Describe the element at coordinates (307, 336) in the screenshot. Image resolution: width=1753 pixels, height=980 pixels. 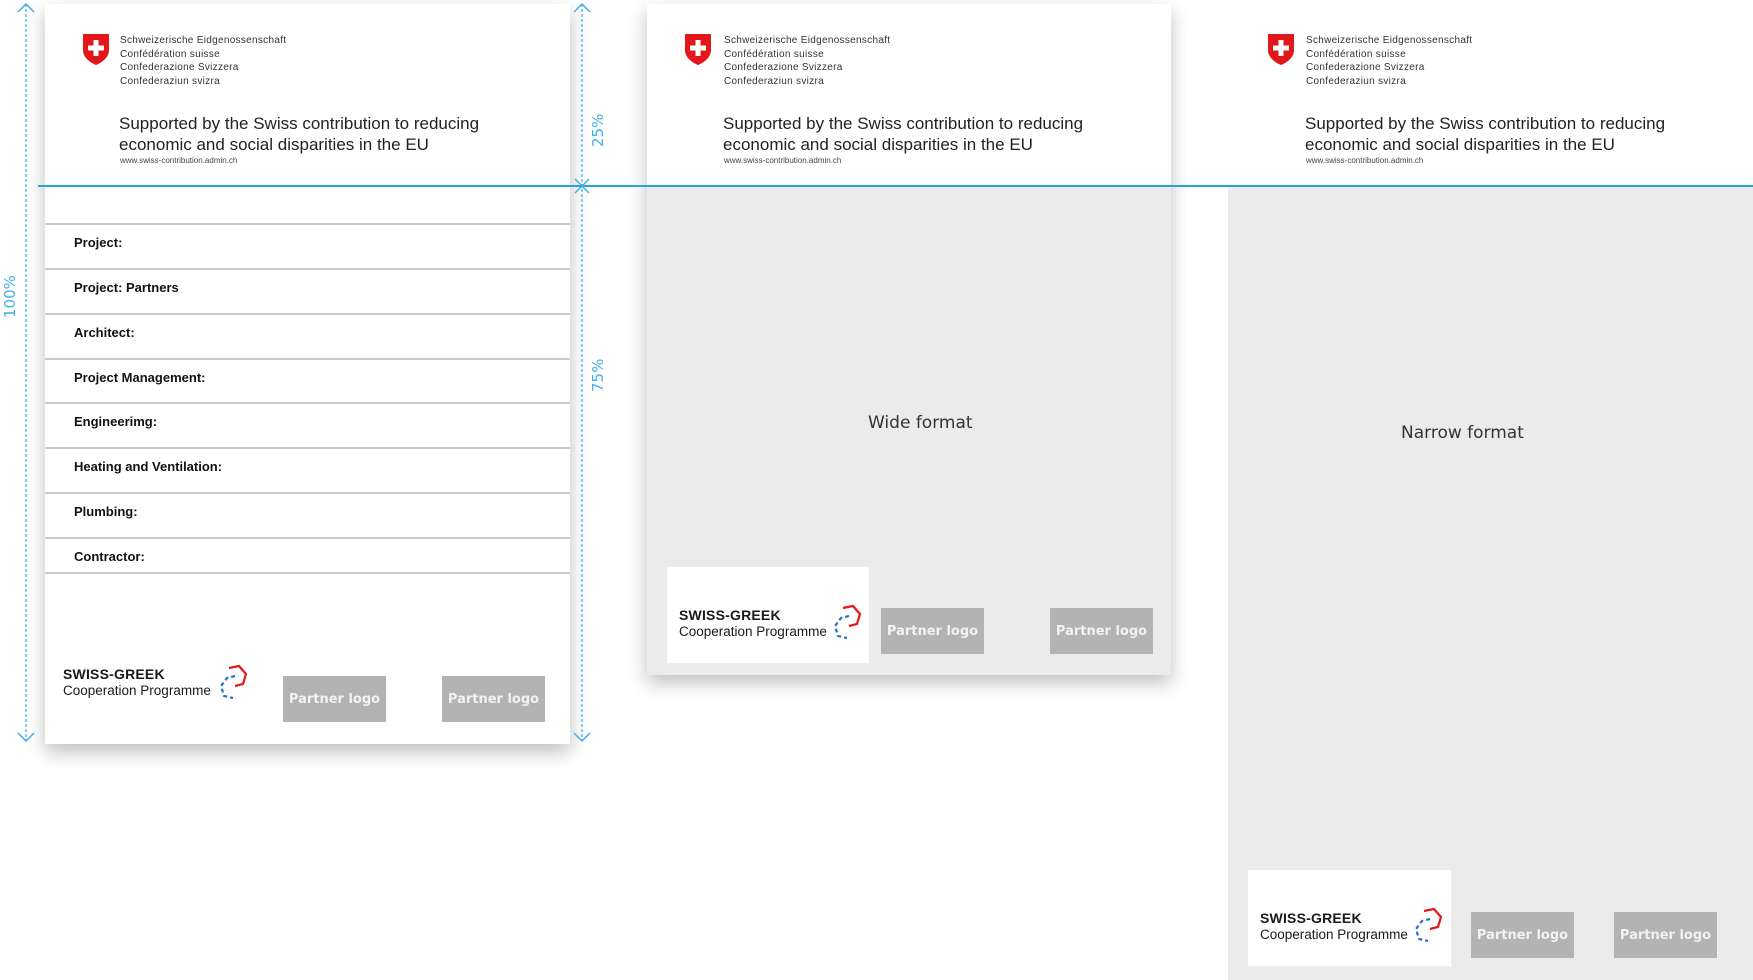
I see `info-row: Architect:` at that location.